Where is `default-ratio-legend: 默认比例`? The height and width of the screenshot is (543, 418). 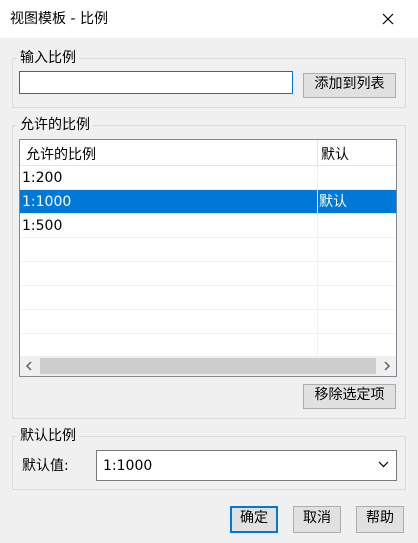
default-ratio-legend: 默认比例 is located at coordinates (48, 436).